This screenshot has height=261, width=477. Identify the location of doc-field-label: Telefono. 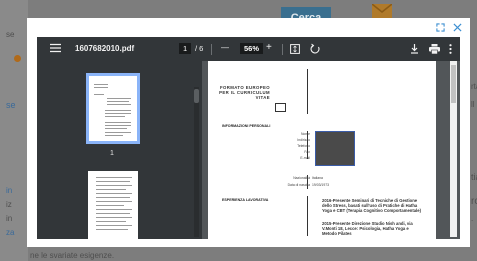
(303, 146).